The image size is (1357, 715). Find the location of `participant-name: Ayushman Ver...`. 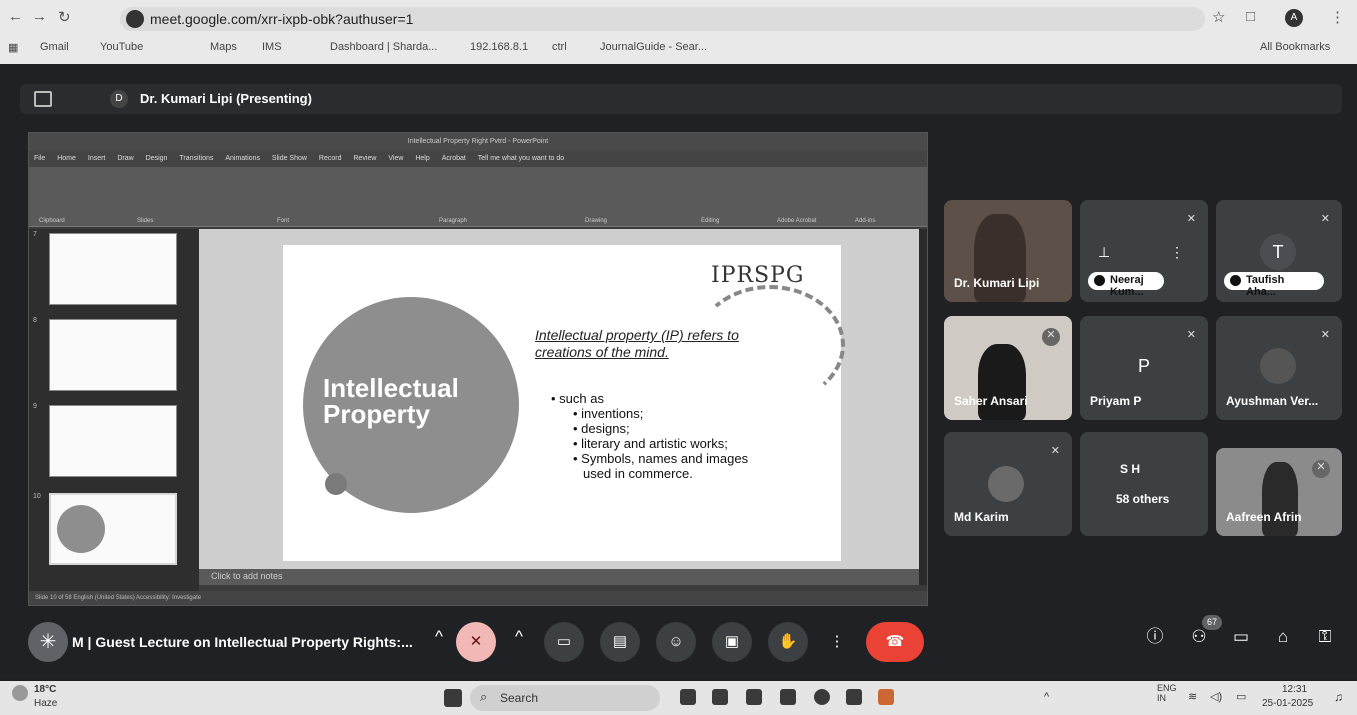

participant-name: Ayushman Ver... is located at coordinates (1272, 401).